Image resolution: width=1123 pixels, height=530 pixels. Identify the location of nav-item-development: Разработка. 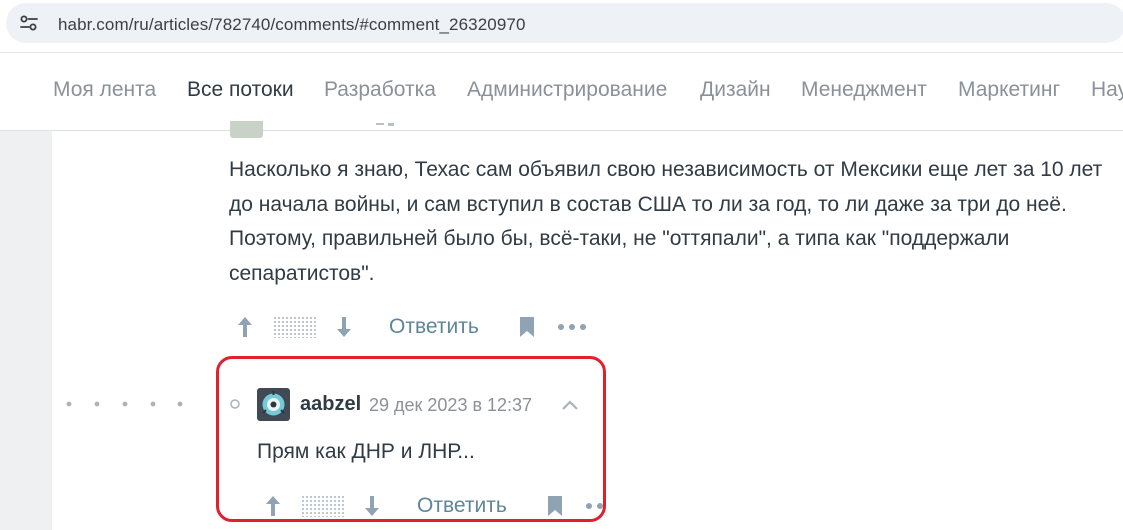
(380, 90).